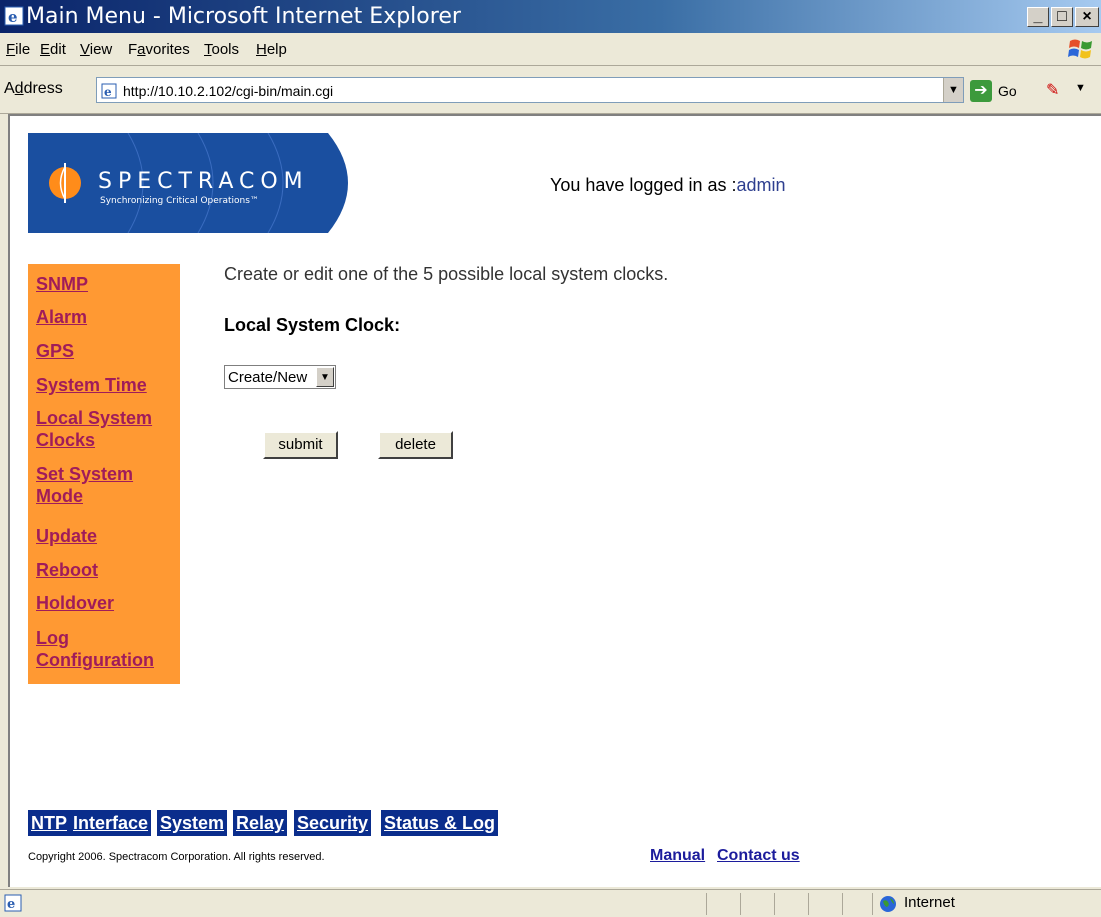 This screenshot has width=1101, height=917. I want to click on contact-link: Contact us, so click(758, 856).